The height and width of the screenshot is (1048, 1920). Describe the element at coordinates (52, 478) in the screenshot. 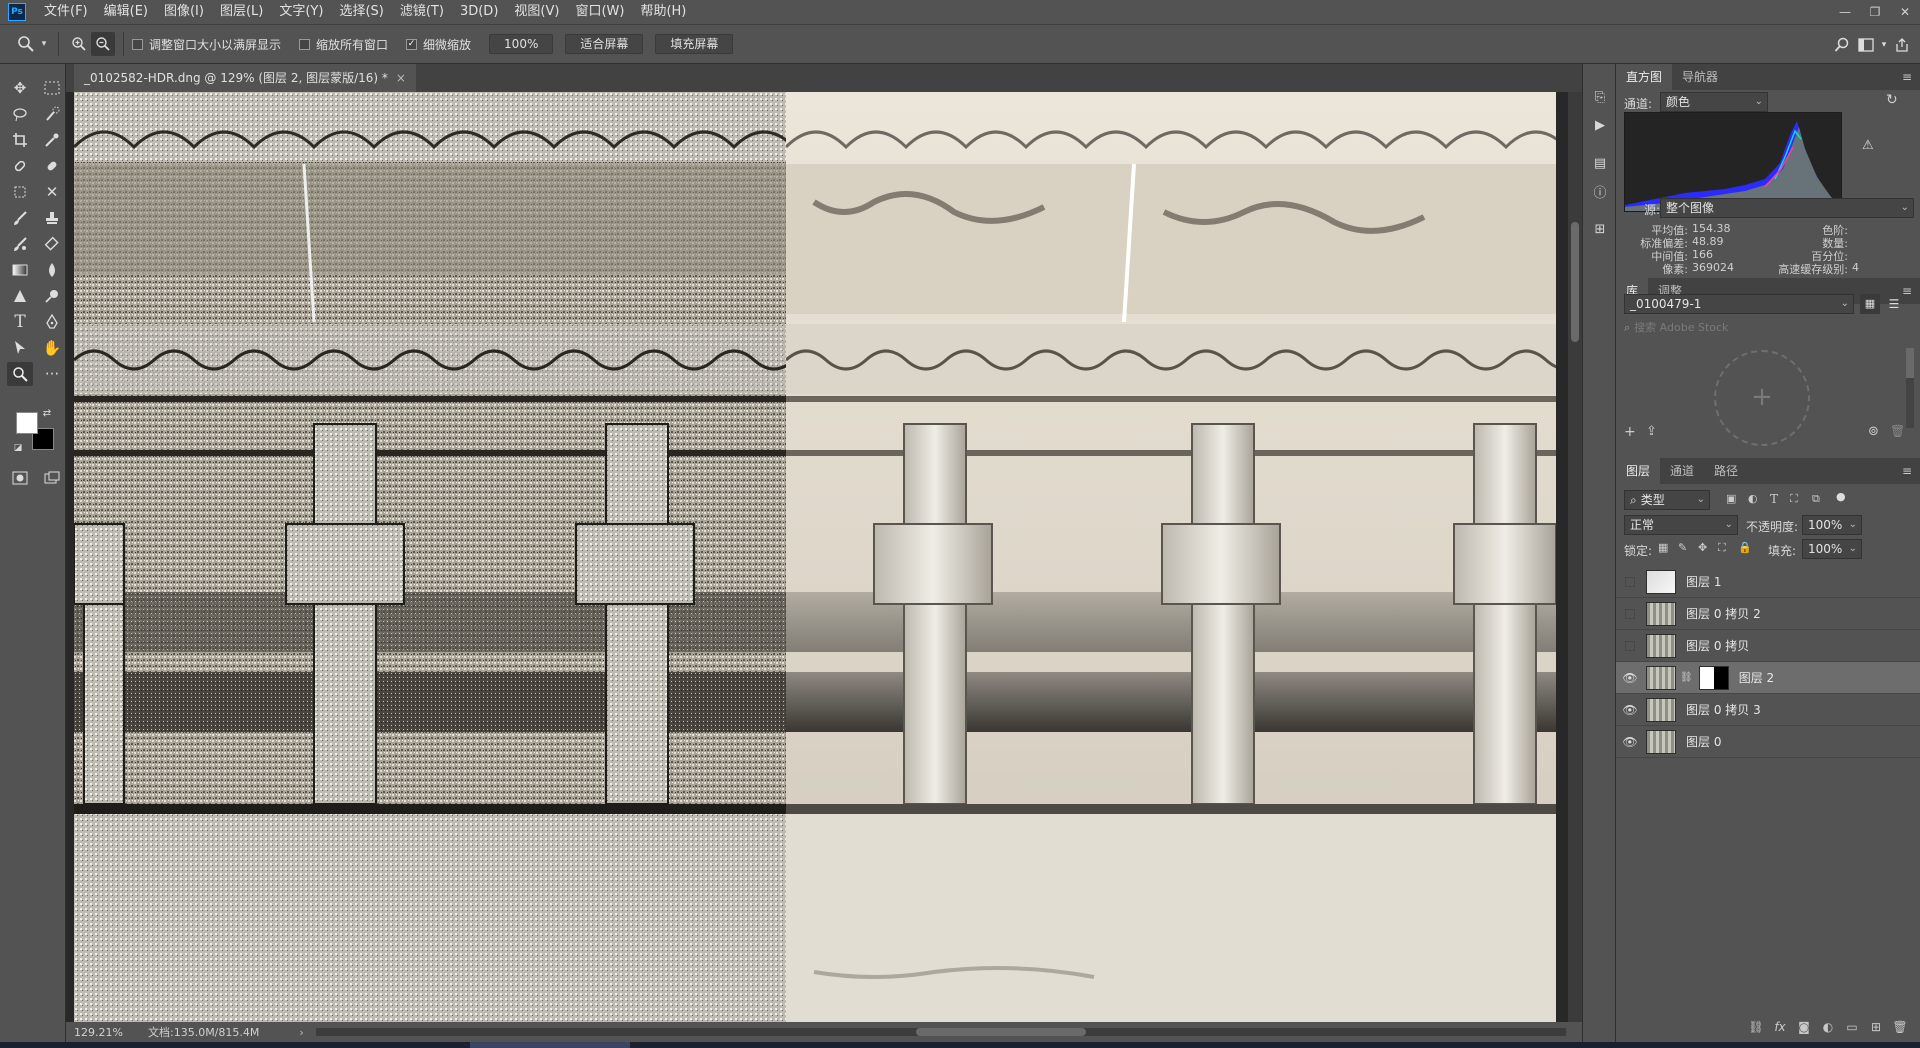

I see `screen-mode-icon` at that location.